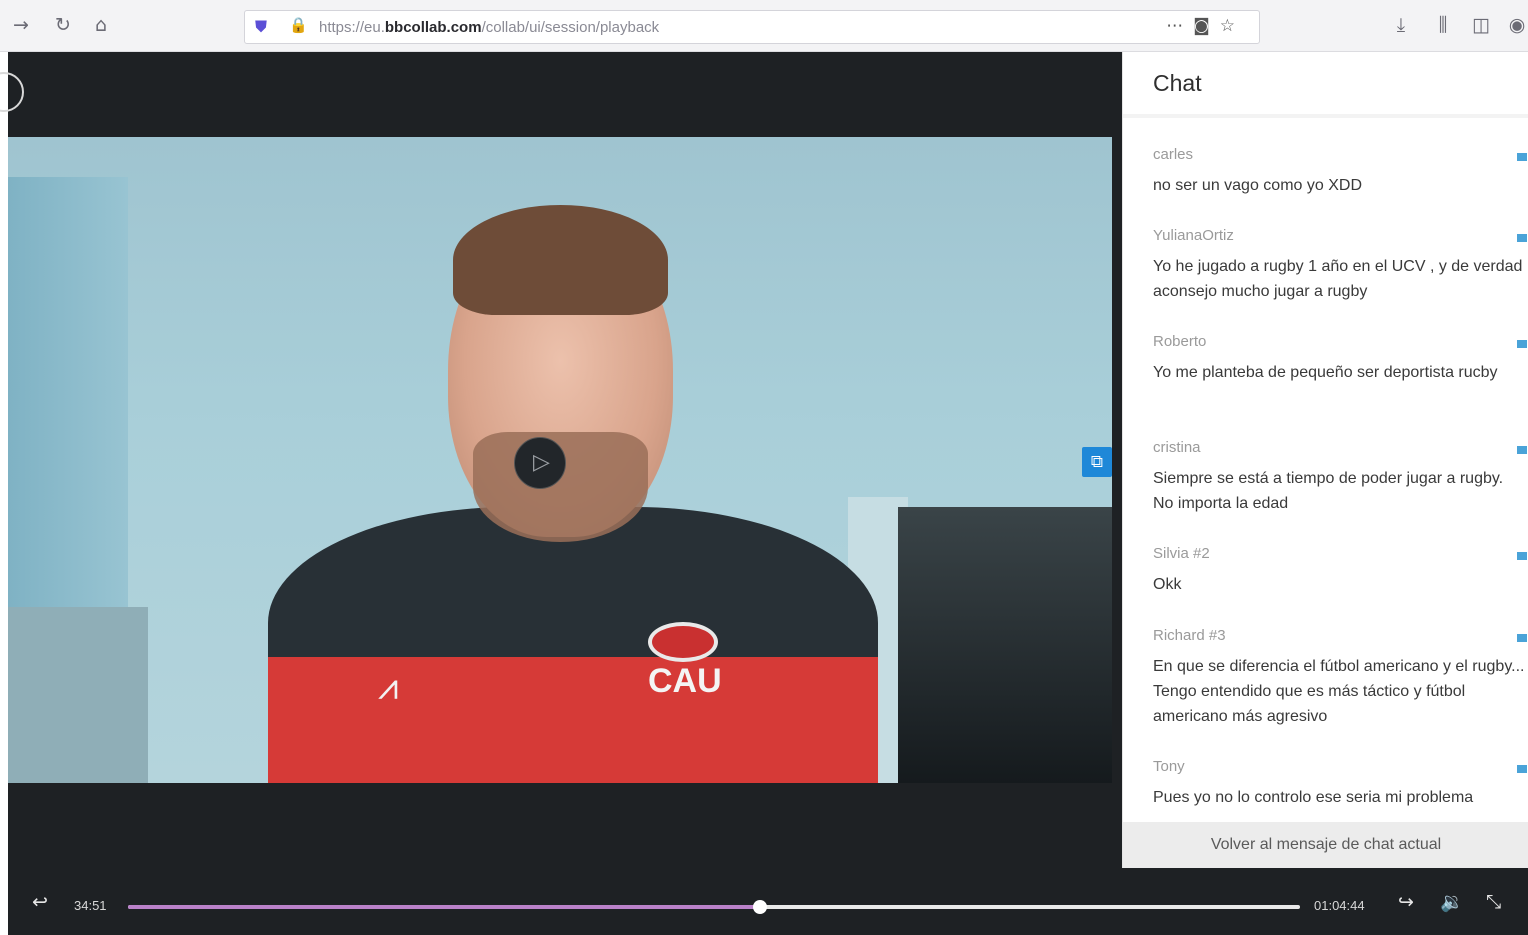 The image size is (1528, 935). Describe the element at coordinates (1181, 553) in the screenshot. I see `chat-author: Silvia #2` at that location.